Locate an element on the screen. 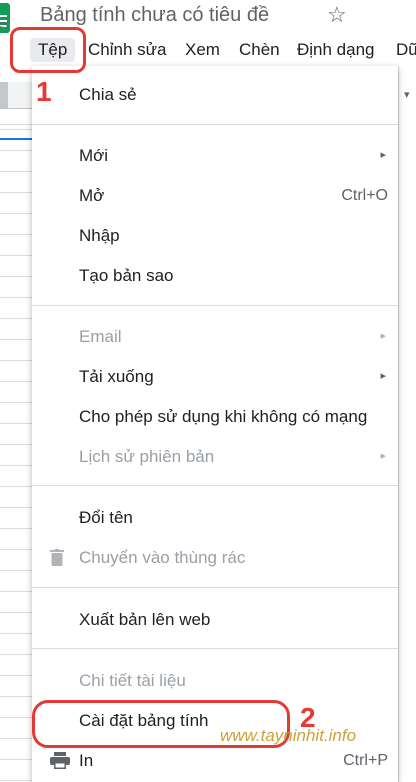  menu-edit: Chỉnh sửa is located at coordinates (127, 50).